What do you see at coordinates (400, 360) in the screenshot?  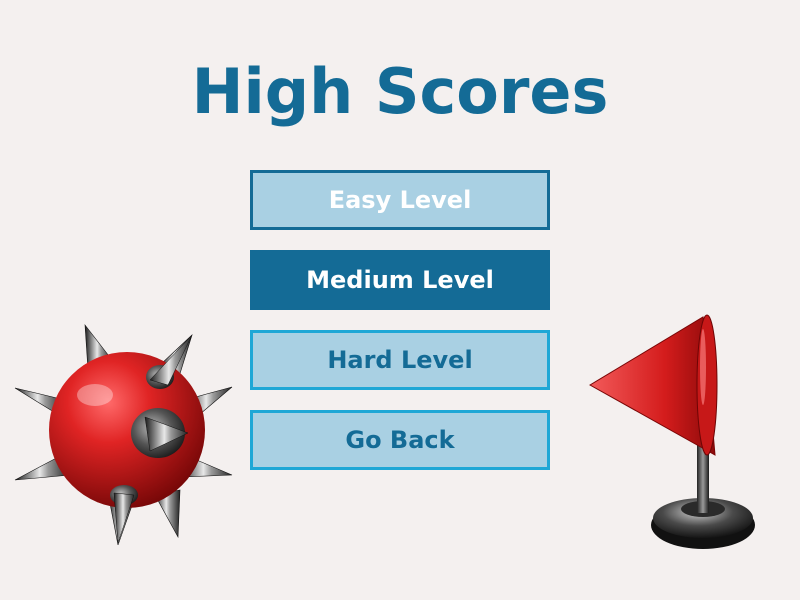 I see `hard-level-button: Hard Level` at bounding box center [400, 360].